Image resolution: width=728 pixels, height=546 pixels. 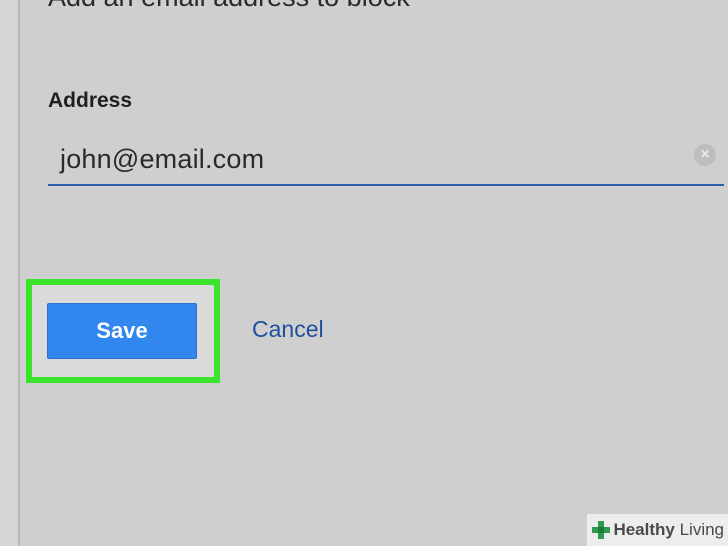 I want to click on watermark-brand-rest: Living, so click(x=699, y=529).